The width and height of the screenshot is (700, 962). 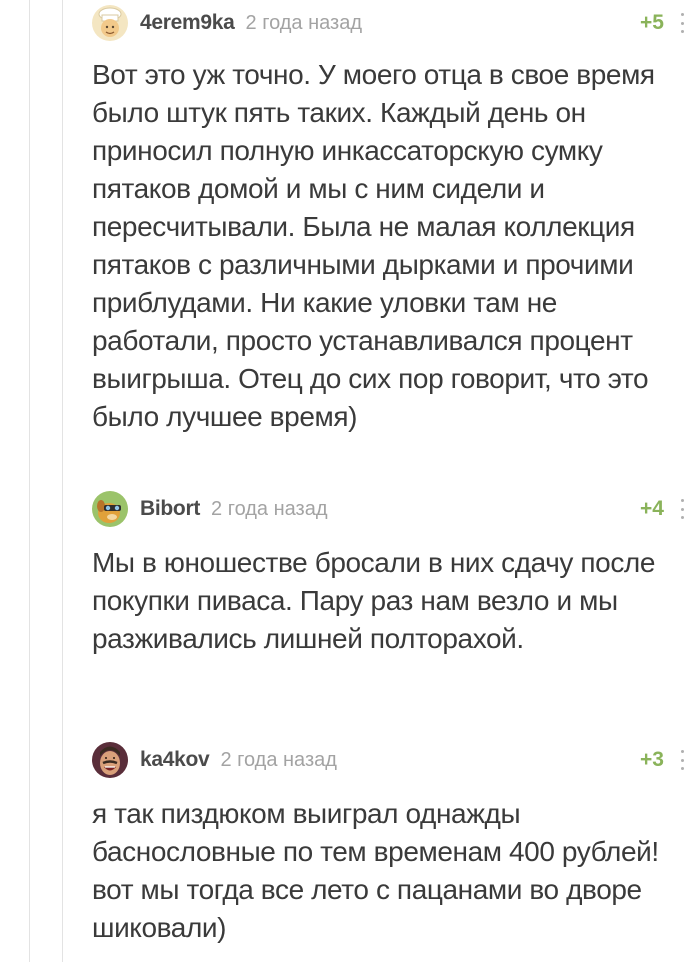 I want to click on author-name: Bibort, so click(x=170, y=509).